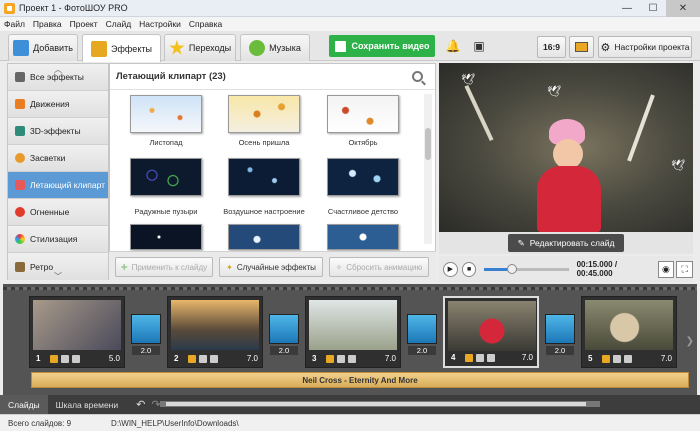  What do you see at coordinates (276, 267) in the screenshot?
I see `random-label: Случайные эффекты` at bounding box center [276, 267].